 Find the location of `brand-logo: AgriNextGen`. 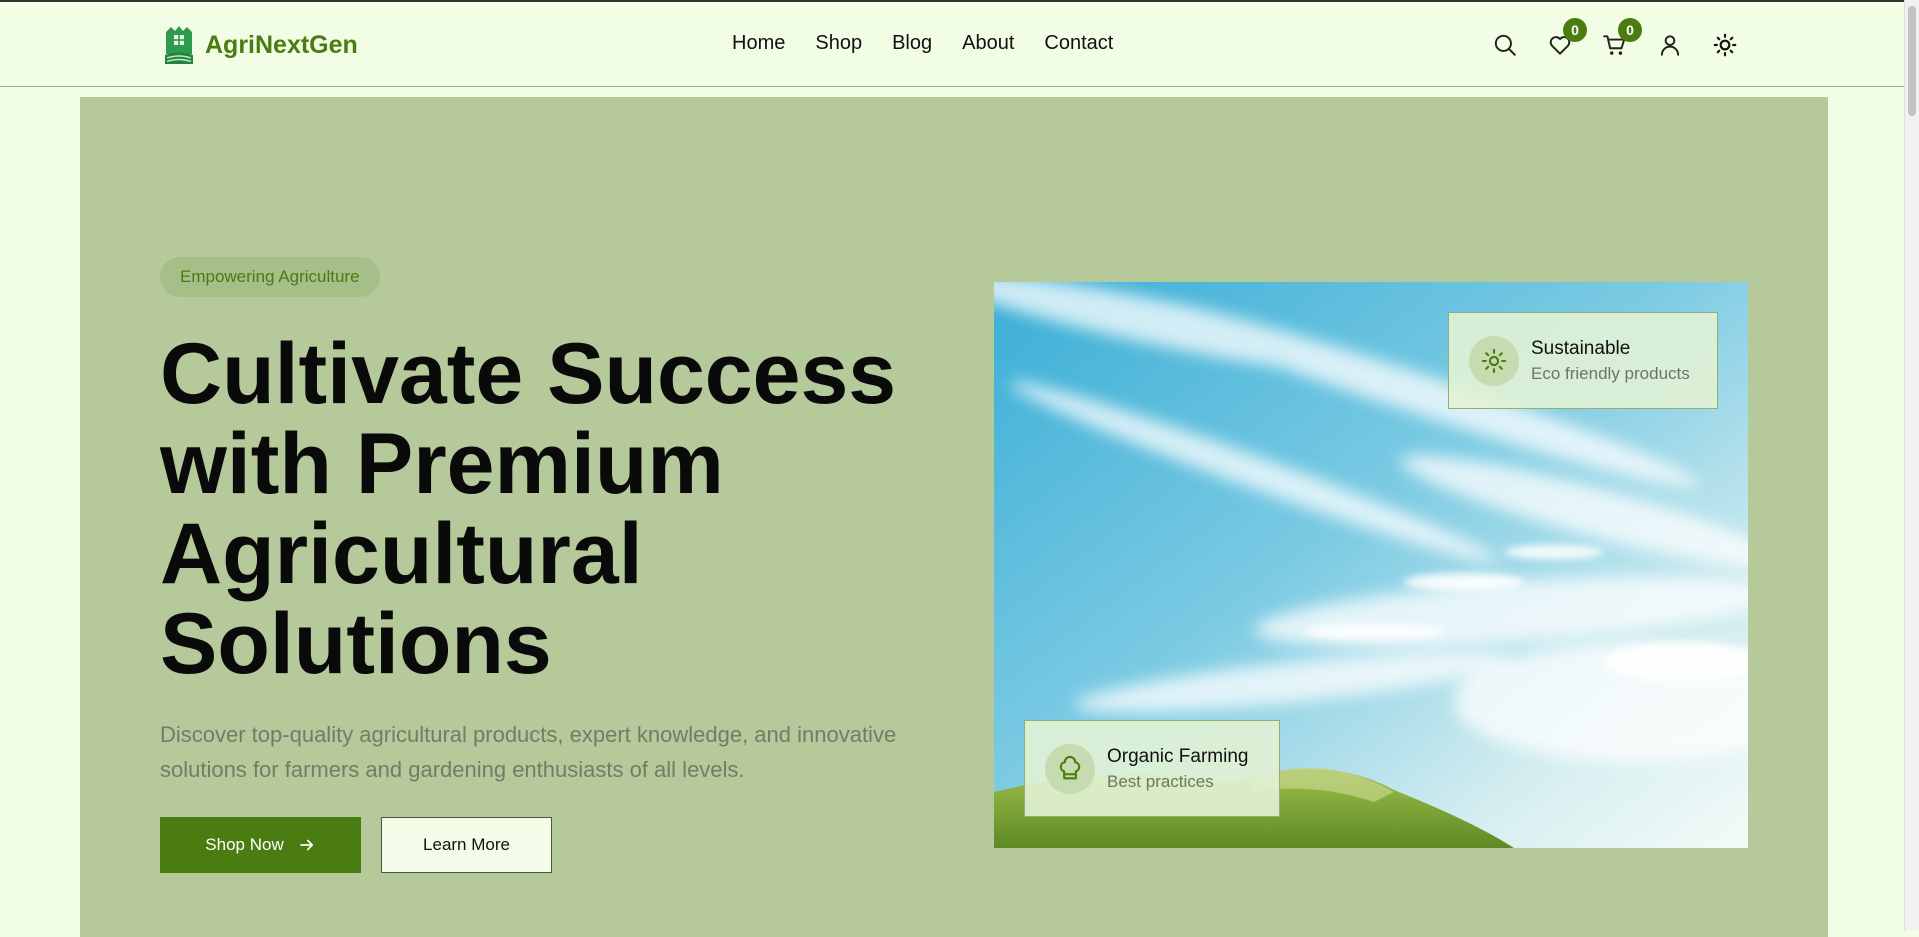

brand-logo: AgriNextGen is located at coordinates (260, 45).